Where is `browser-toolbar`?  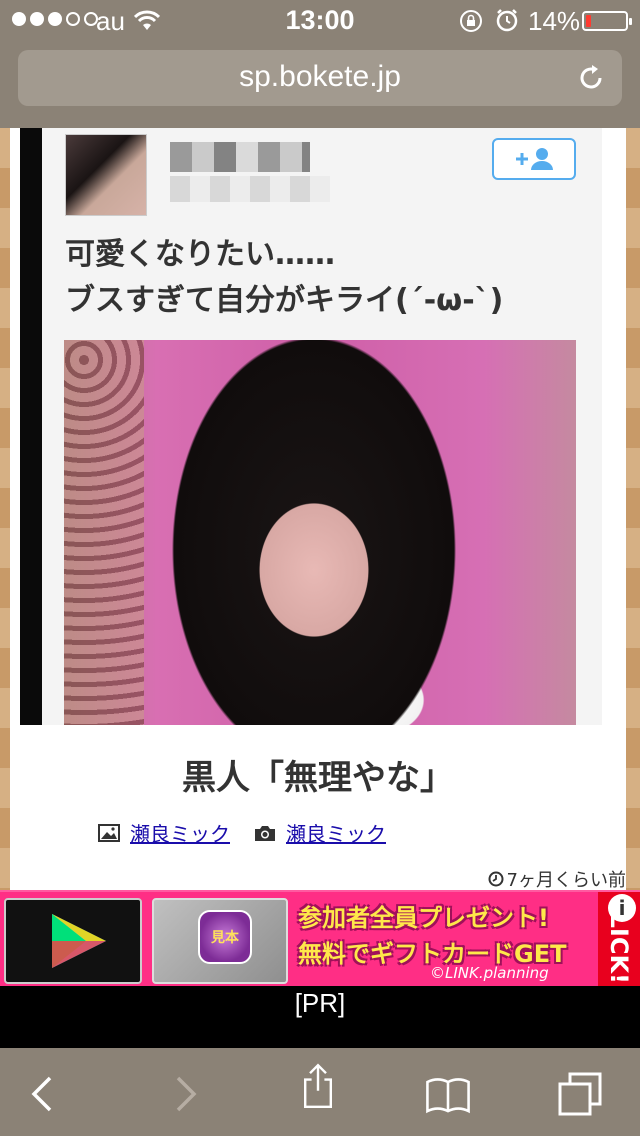 browser-toolbar is located at coordinates (320, 1092).